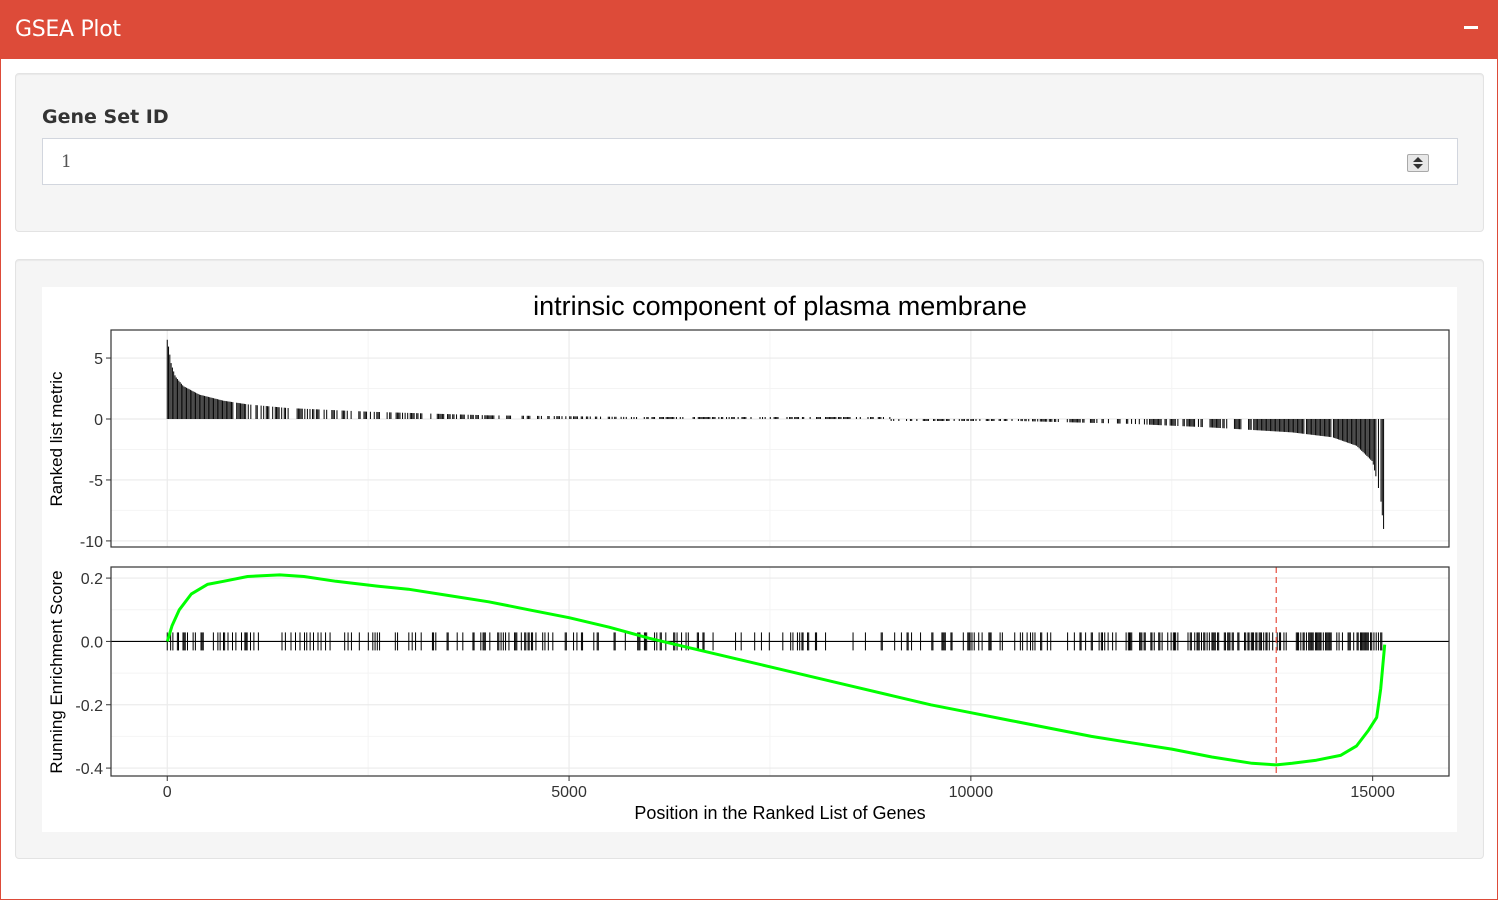  I want to click on y-tick-label: 0.0, so click(92, 642).